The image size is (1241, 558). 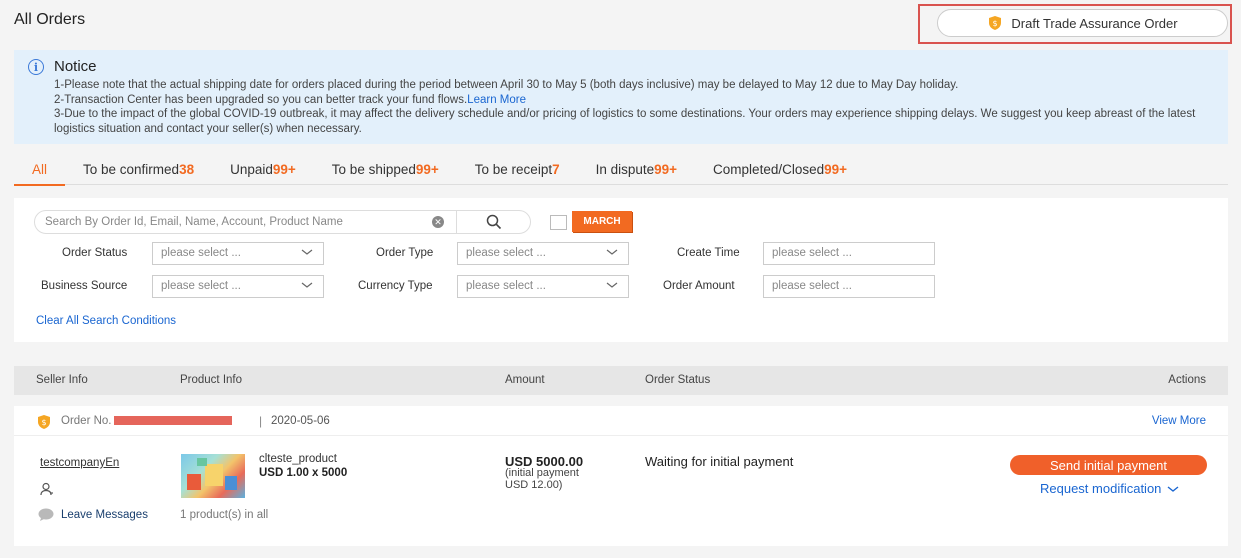 I want to click on draft-trade-assurance-button: $ Draft Trade Assurance Order, so click(x=1082, y=23).